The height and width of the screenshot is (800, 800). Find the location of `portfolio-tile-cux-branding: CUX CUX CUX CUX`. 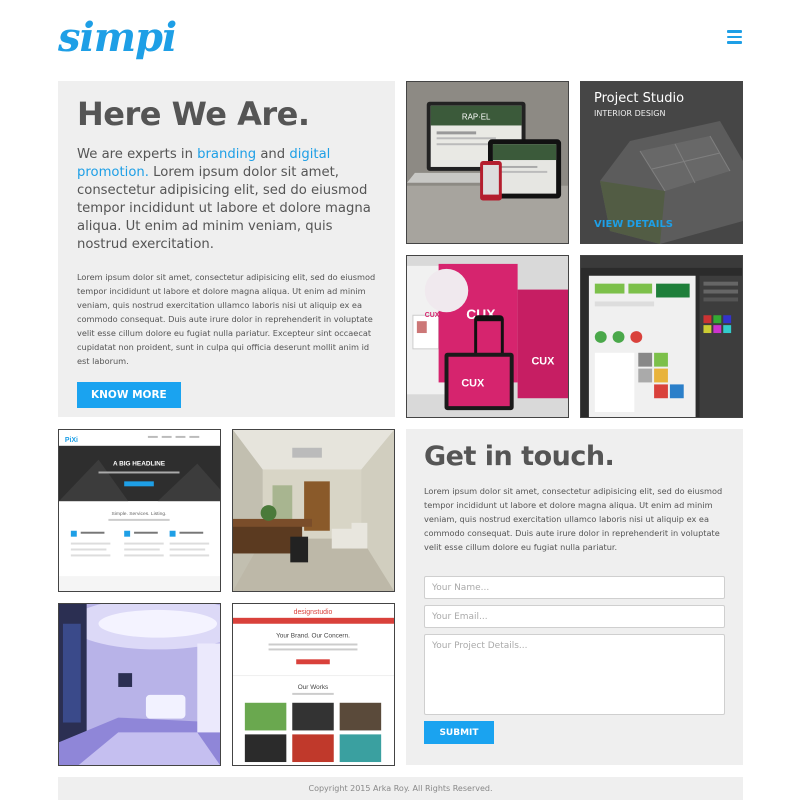

portfolio-tile-cux-branding: CUX CUX CUX CUX is located at coordinates (487, 336).